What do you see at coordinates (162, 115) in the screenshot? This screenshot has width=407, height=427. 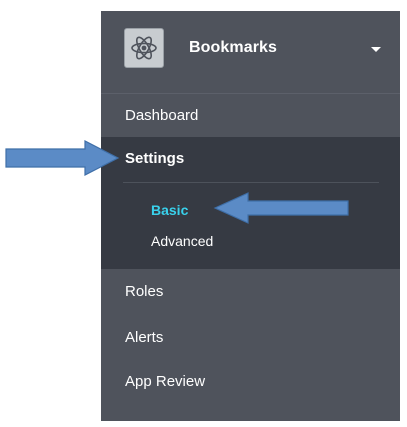 I see `sidebar-item-label: Dashboard` at bounding box center [162, 115].